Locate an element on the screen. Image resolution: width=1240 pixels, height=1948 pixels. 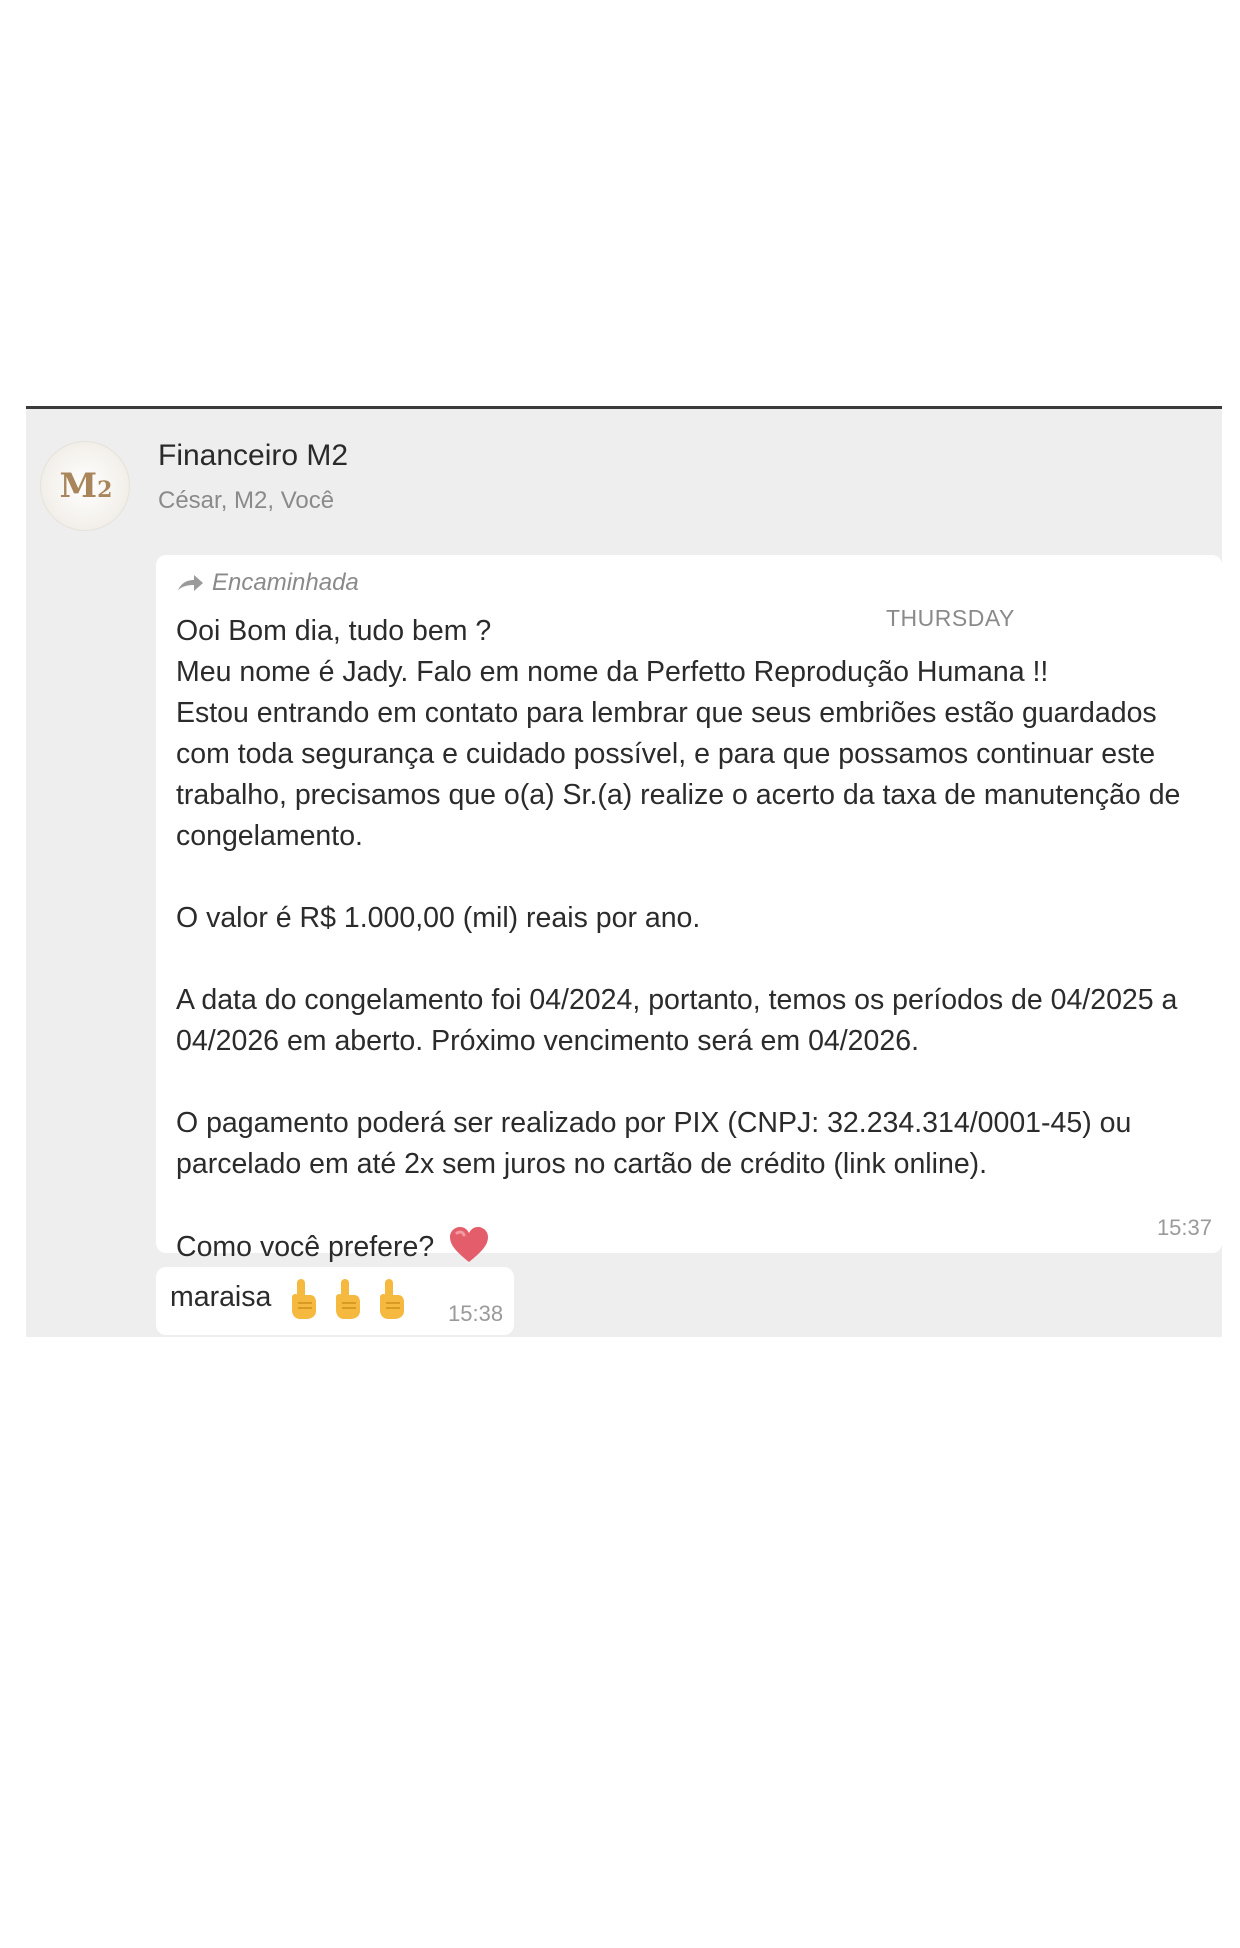
forwarded-text: Encaminhada is located at coordinates (285, 582).